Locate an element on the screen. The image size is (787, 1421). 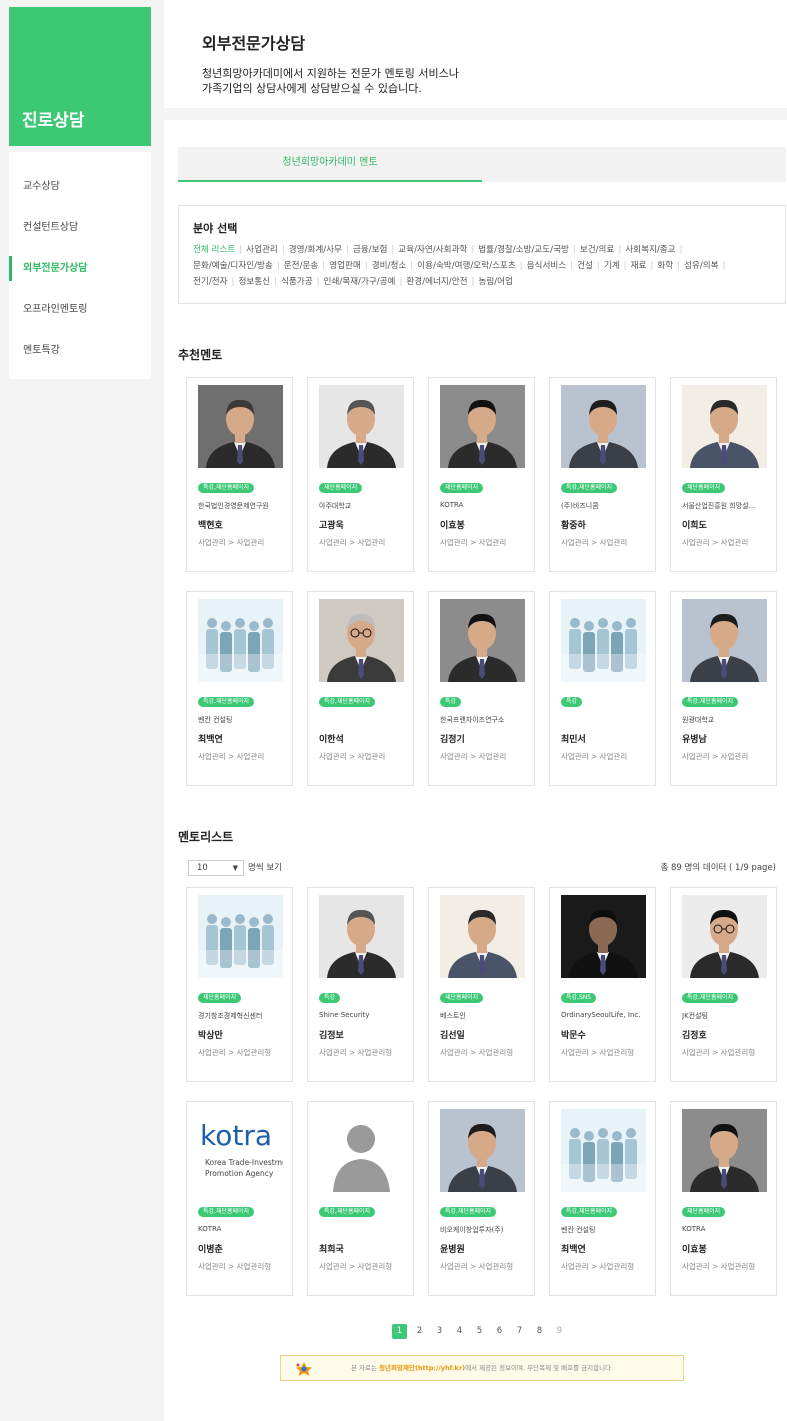
field-option: 경비/청소 is located at coordinates (392, 266).